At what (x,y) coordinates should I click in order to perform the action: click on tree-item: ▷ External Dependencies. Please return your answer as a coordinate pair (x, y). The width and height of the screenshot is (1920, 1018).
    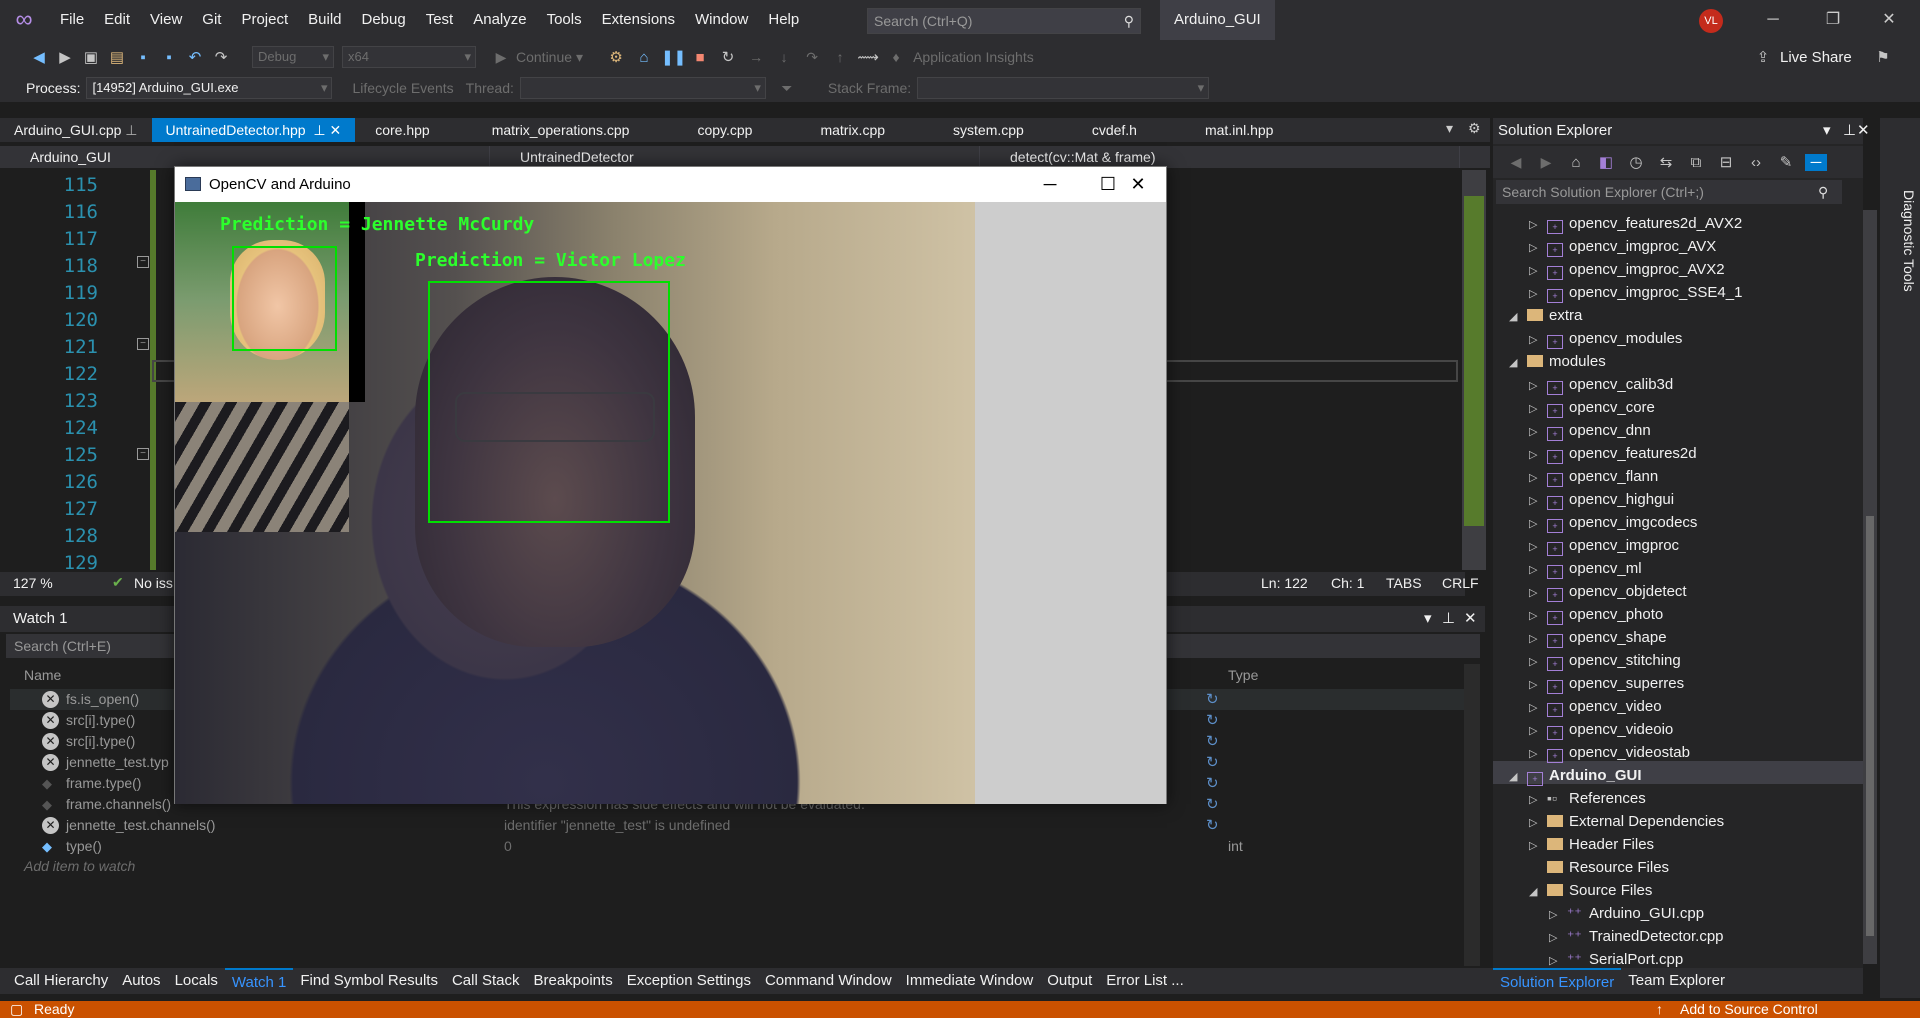
    Looking at the image, I should click on (1626, 821).